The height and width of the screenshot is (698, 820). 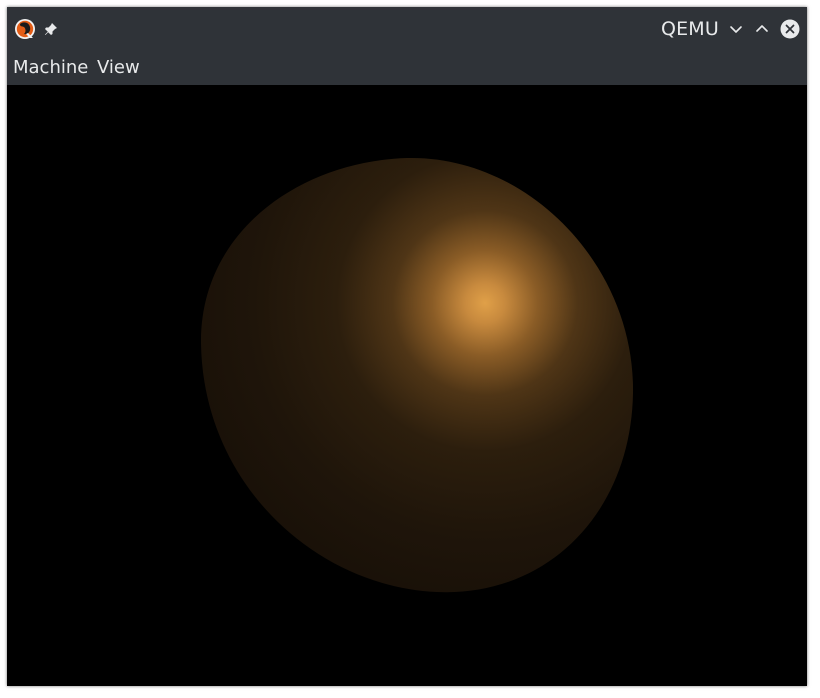 I want to click on menu-bar: Machine View, so click(x=407, y=68).